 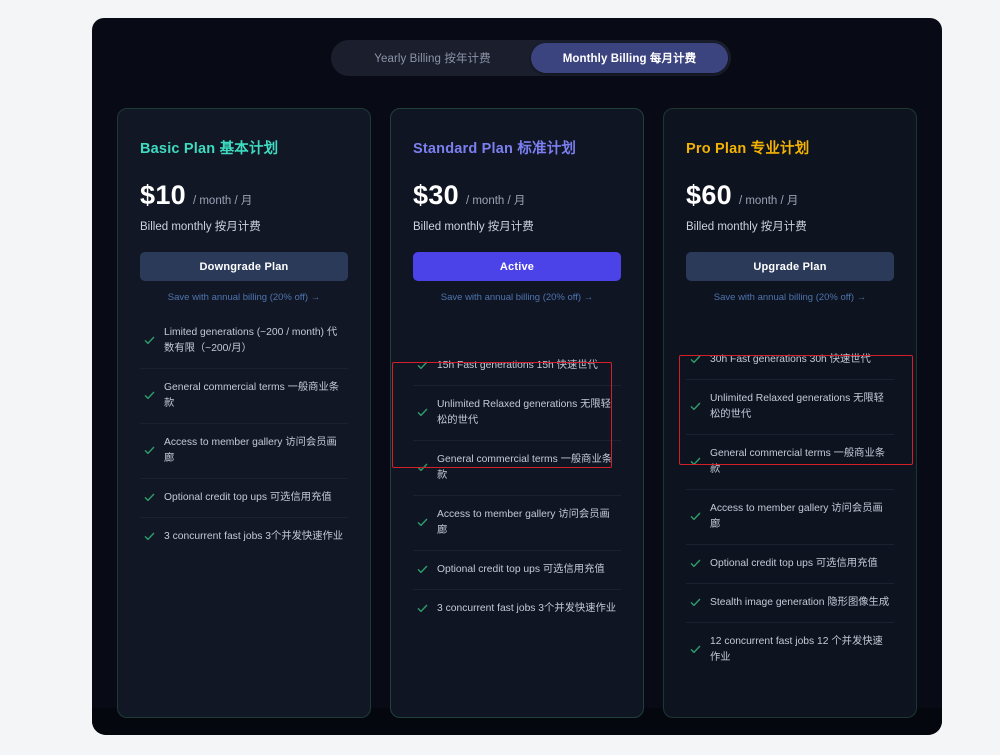 What do you see at coordinates (517, 297) in the screenshot?
I see `annual-billing-link-standard: Save with annual billing (20% off) →` at bounding box center [517, 297].